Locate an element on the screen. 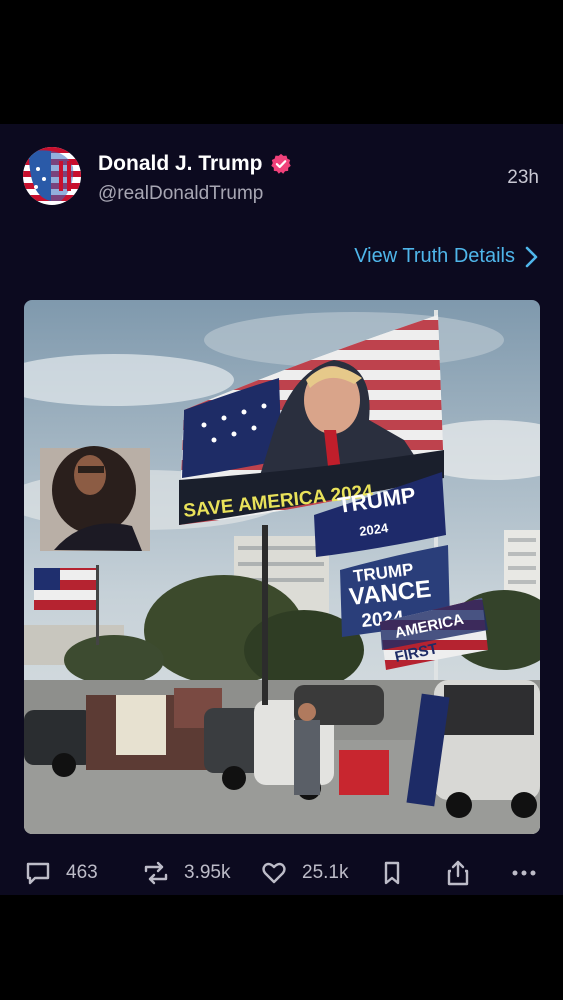  retruth-count: 3.95k is located at coordinates (207, 872).